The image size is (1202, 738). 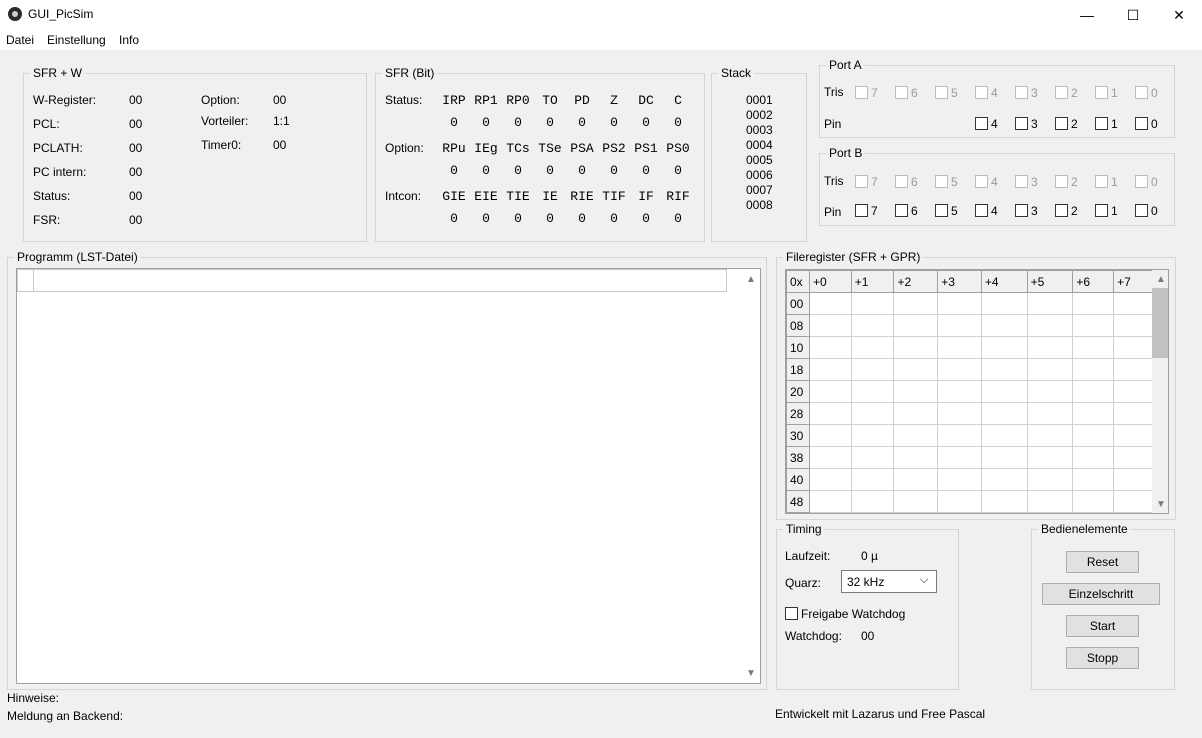 I want to click on stop-button: Stopp, so click(x=1102, y=658).